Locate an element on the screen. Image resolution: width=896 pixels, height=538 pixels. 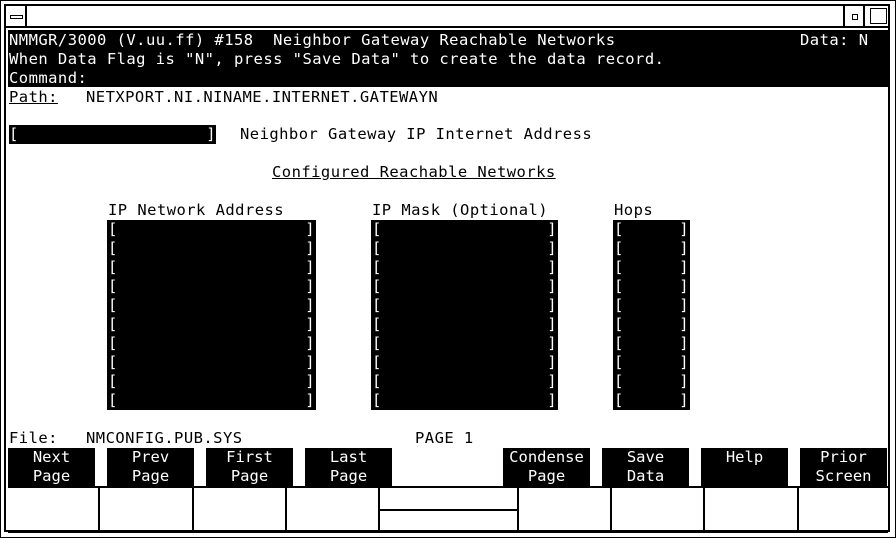
blank-key is located at coordinates (447, 467).